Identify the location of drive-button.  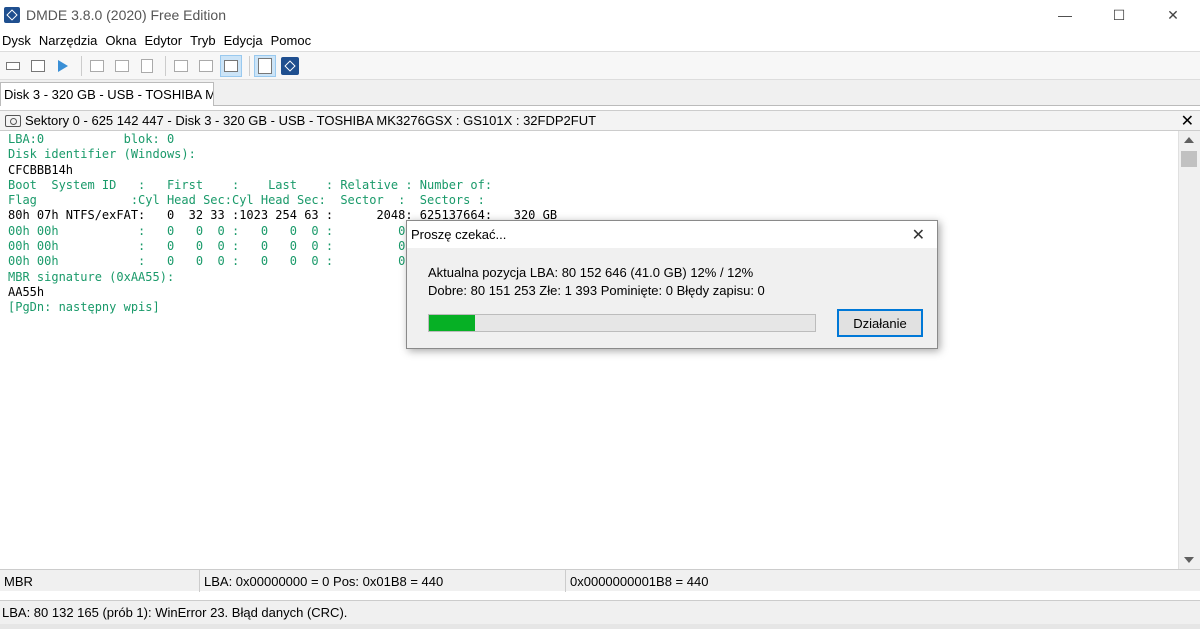
(13, 66).